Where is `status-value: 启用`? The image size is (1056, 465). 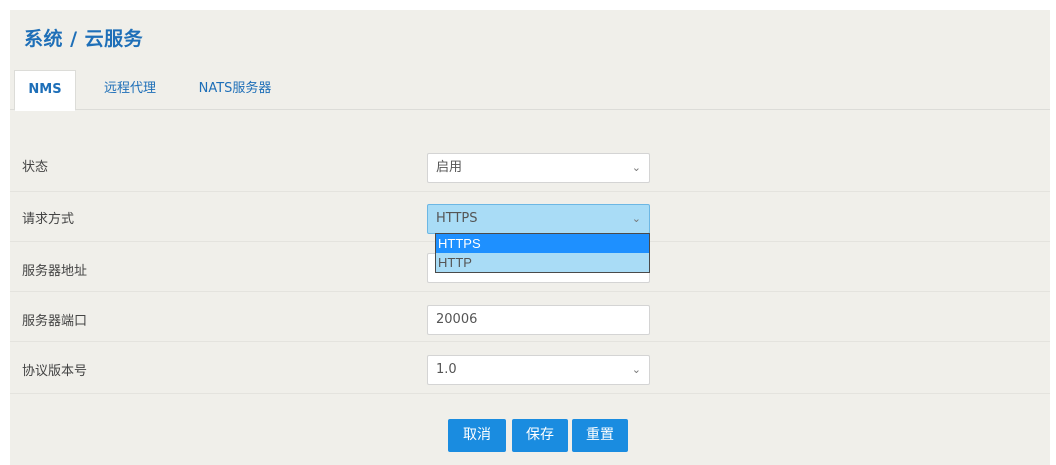 status-value: 启用 is located at coordinates (449, 167).